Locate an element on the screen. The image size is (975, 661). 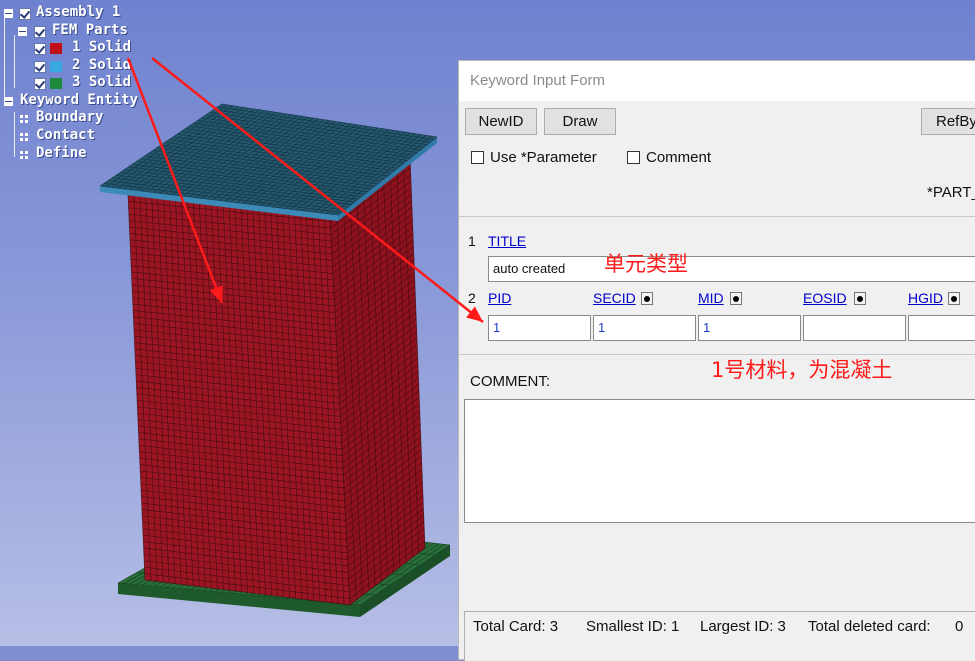
smallest-id-text: Smallest ID: 1 is located at coordinates (633, 626).